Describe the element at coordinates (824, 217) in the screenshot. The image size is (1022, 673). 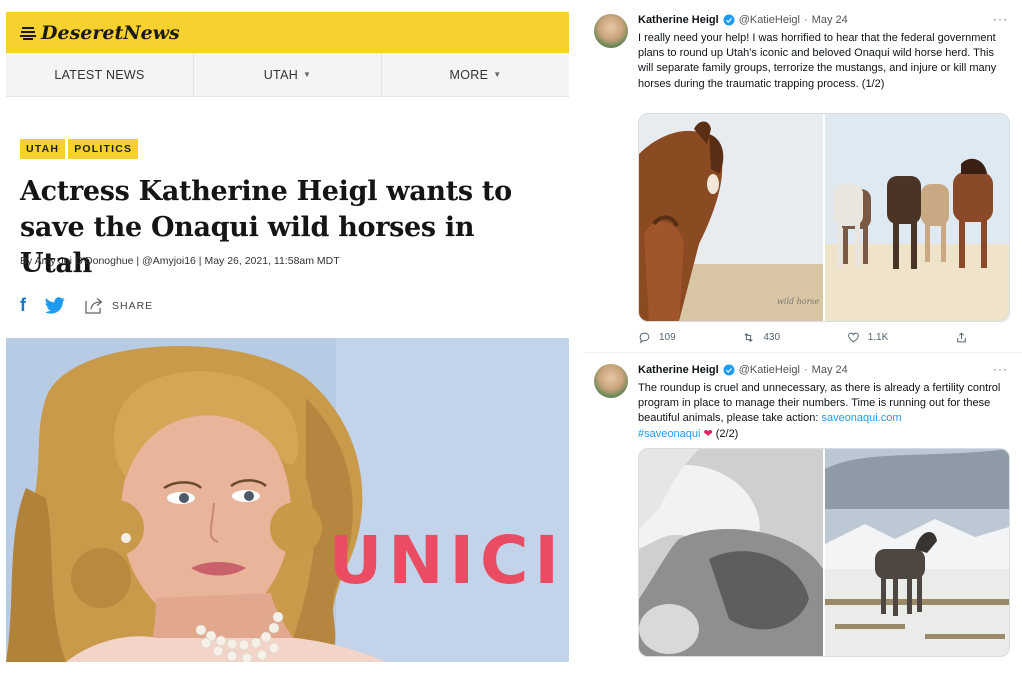
I see `tweet-media: wild horse` at that location.